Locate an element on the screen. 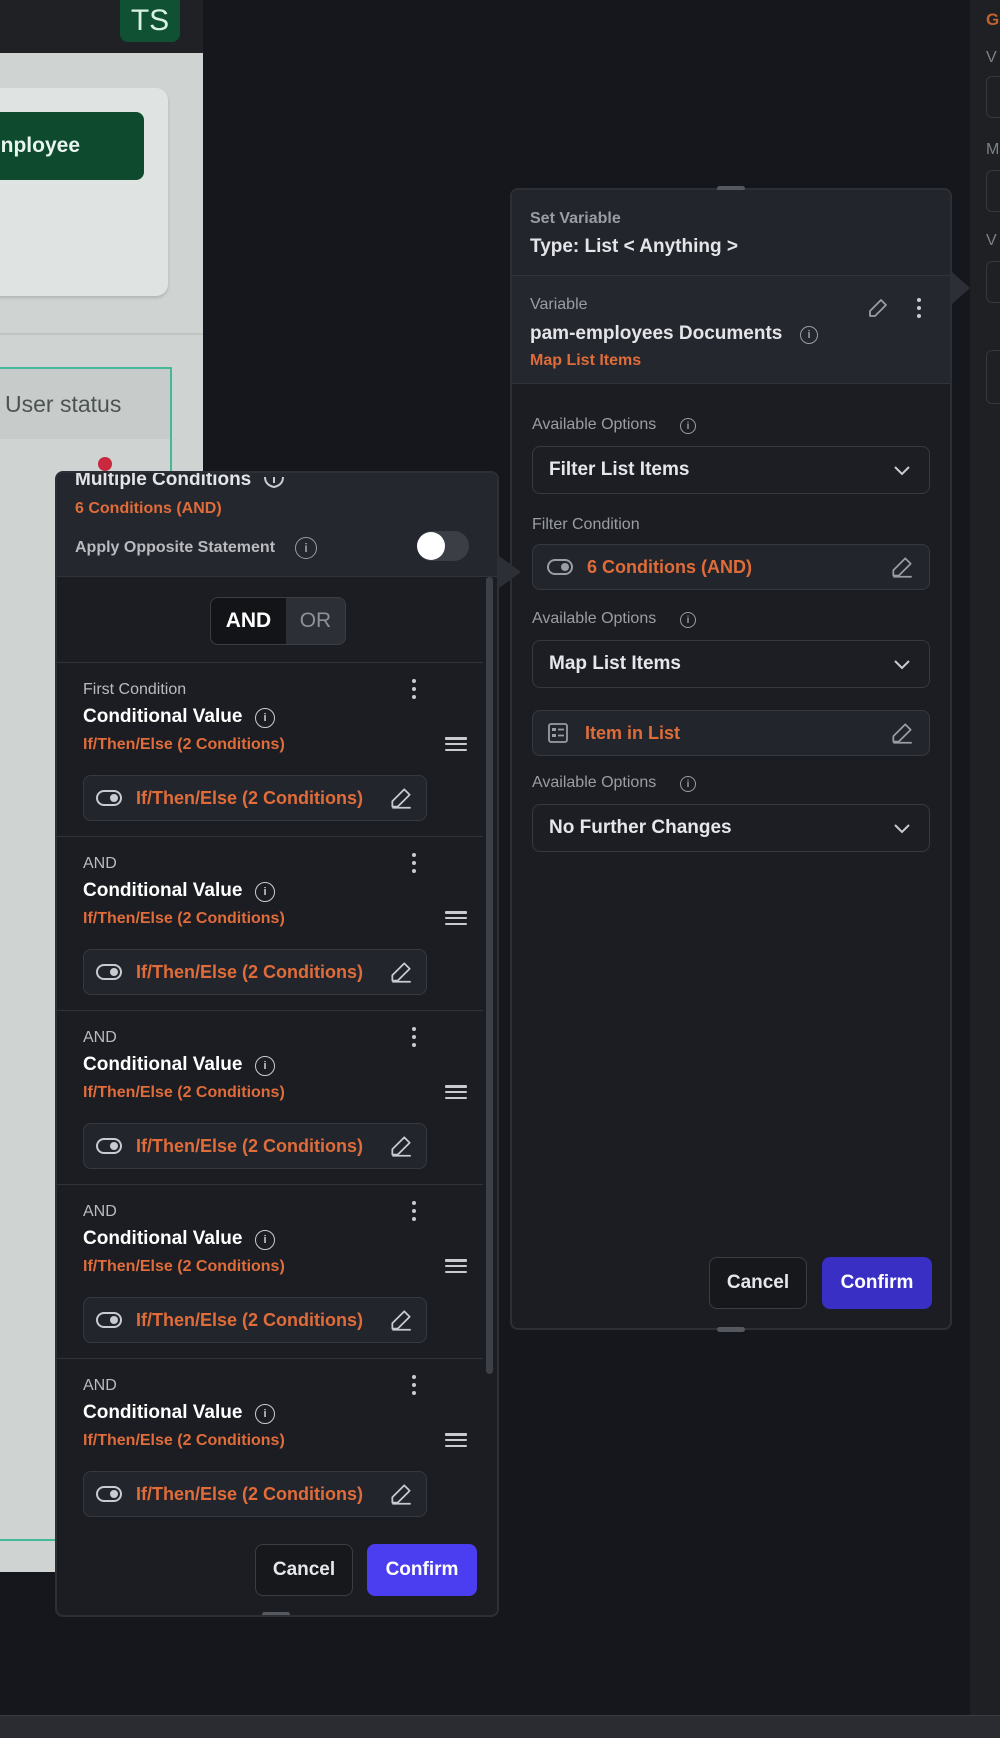  avatar: TS is located at coordinates (150, 21).